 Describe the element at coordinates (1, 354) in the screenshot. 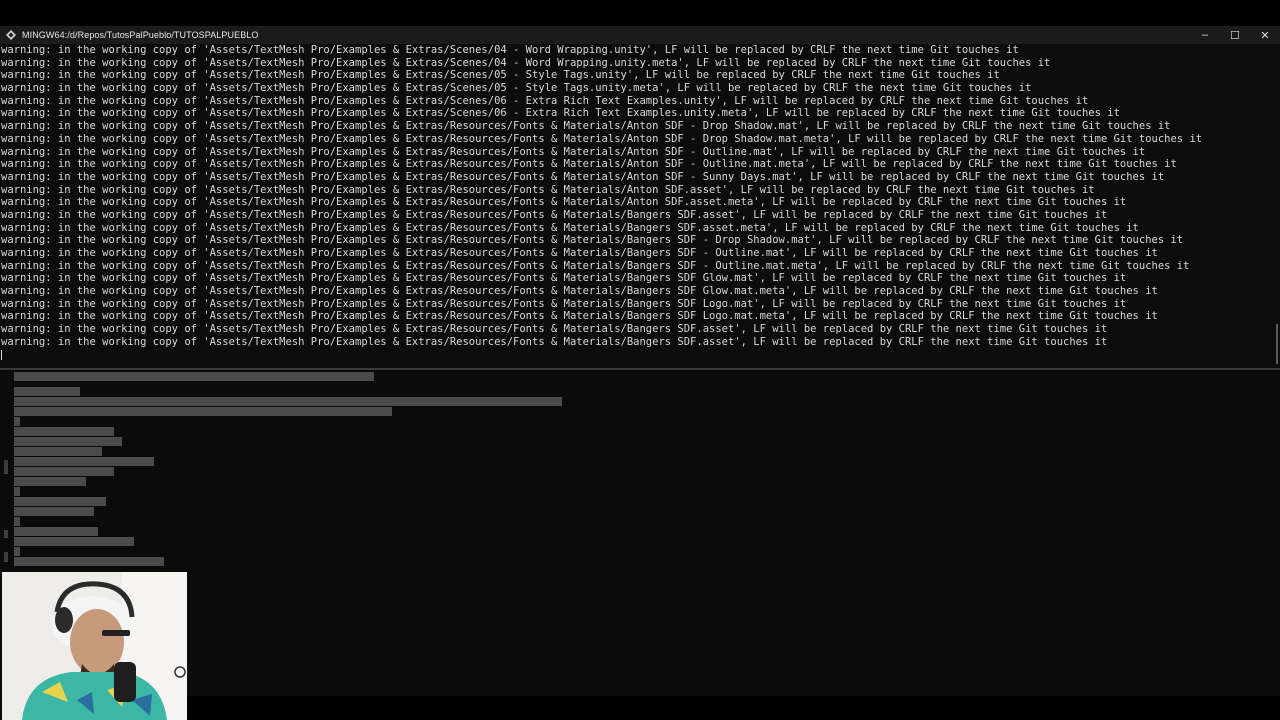

I see `text-cursor` at that location.